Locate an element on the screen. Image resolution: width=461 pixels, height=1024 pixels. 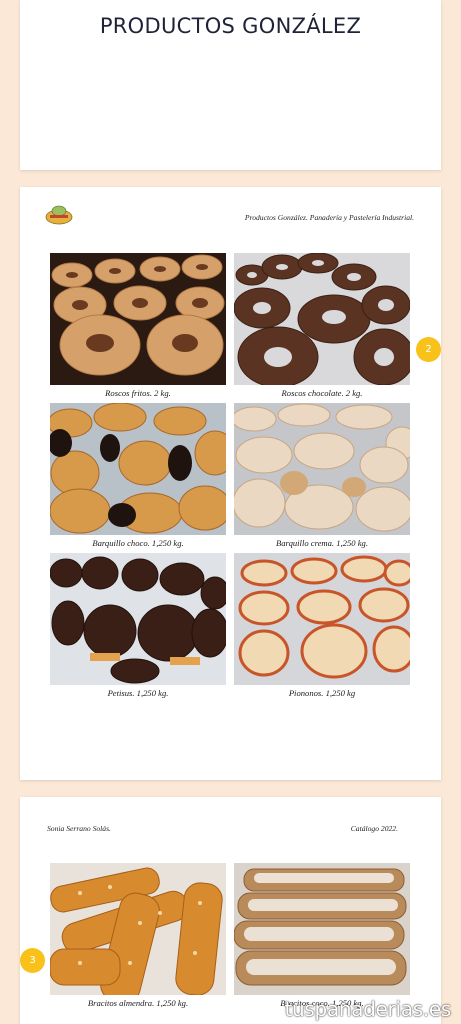
site-watermark: tuspanaderias.es is located at coordinates (367, 1009).